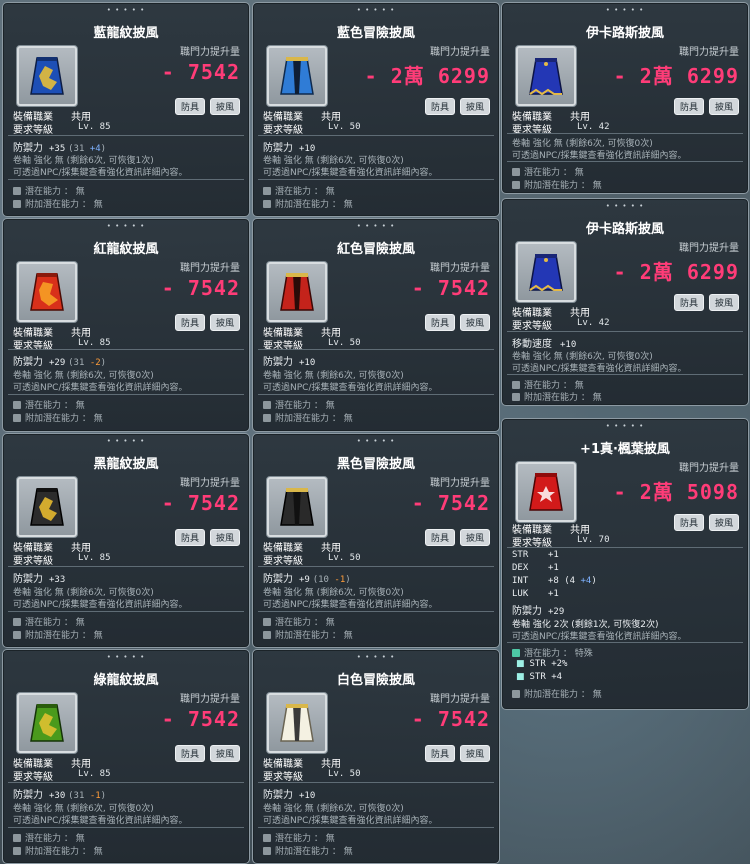 The width and height of the screenshot is (750, 864). Describe the element at coordinates (297, 76) in the screenshot. I see `blue-adventure-cape-icon` at that location.